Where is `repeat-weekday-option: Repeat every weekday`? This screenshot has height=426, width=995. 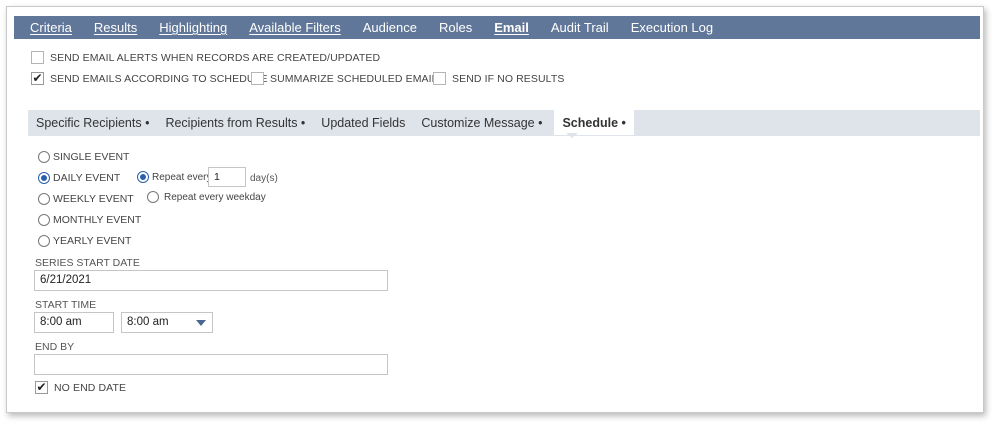 repeat-weekday-option: Repeat every weekday is located at coordinates (206, 197).